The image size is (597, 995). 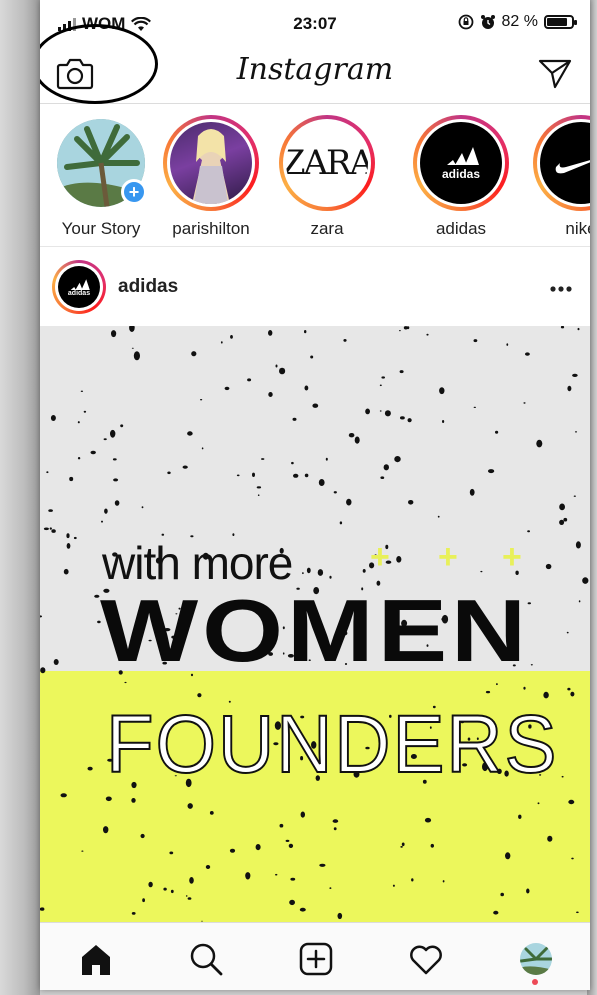 I want to click on tab-activity, so click(x=426, y=959).